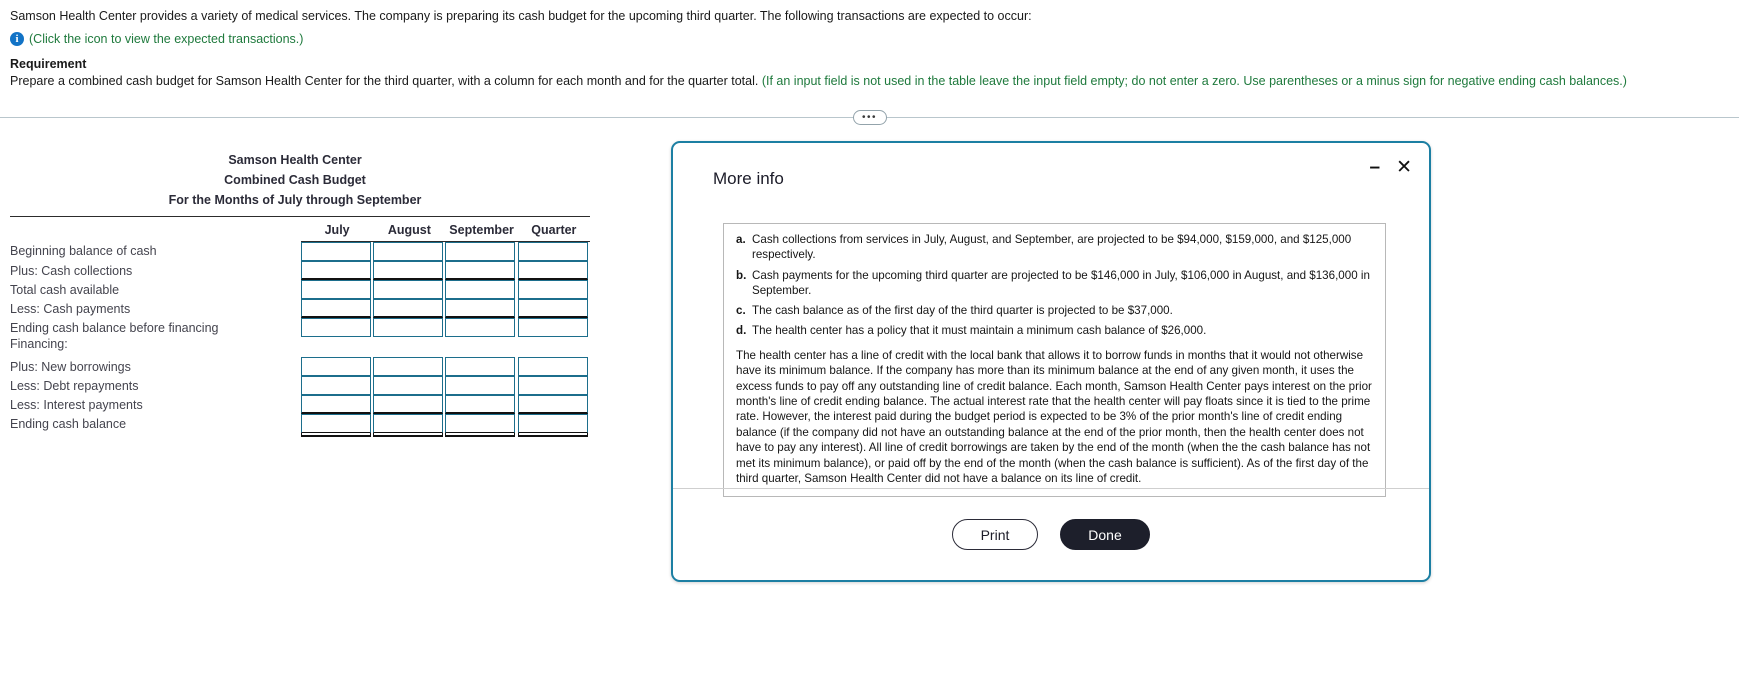 This screenshot has height=686, width=1739. What do you see at coordinates (71, 270) in the screenshot?
I see `row-label: Plus: Cash collections` at bounding box center [71, 270].